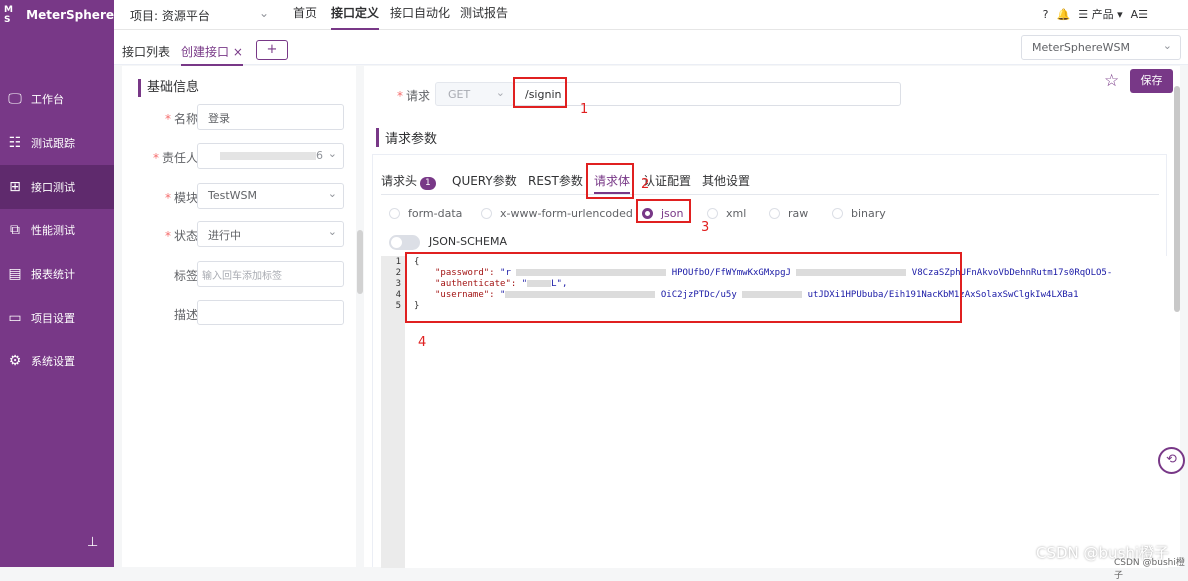 This screenshot has width=1188, height=581. What do you see at coordinates (398, 295) in the screenshot?
I see `line-number: 4` at bounding box center [398, 295].